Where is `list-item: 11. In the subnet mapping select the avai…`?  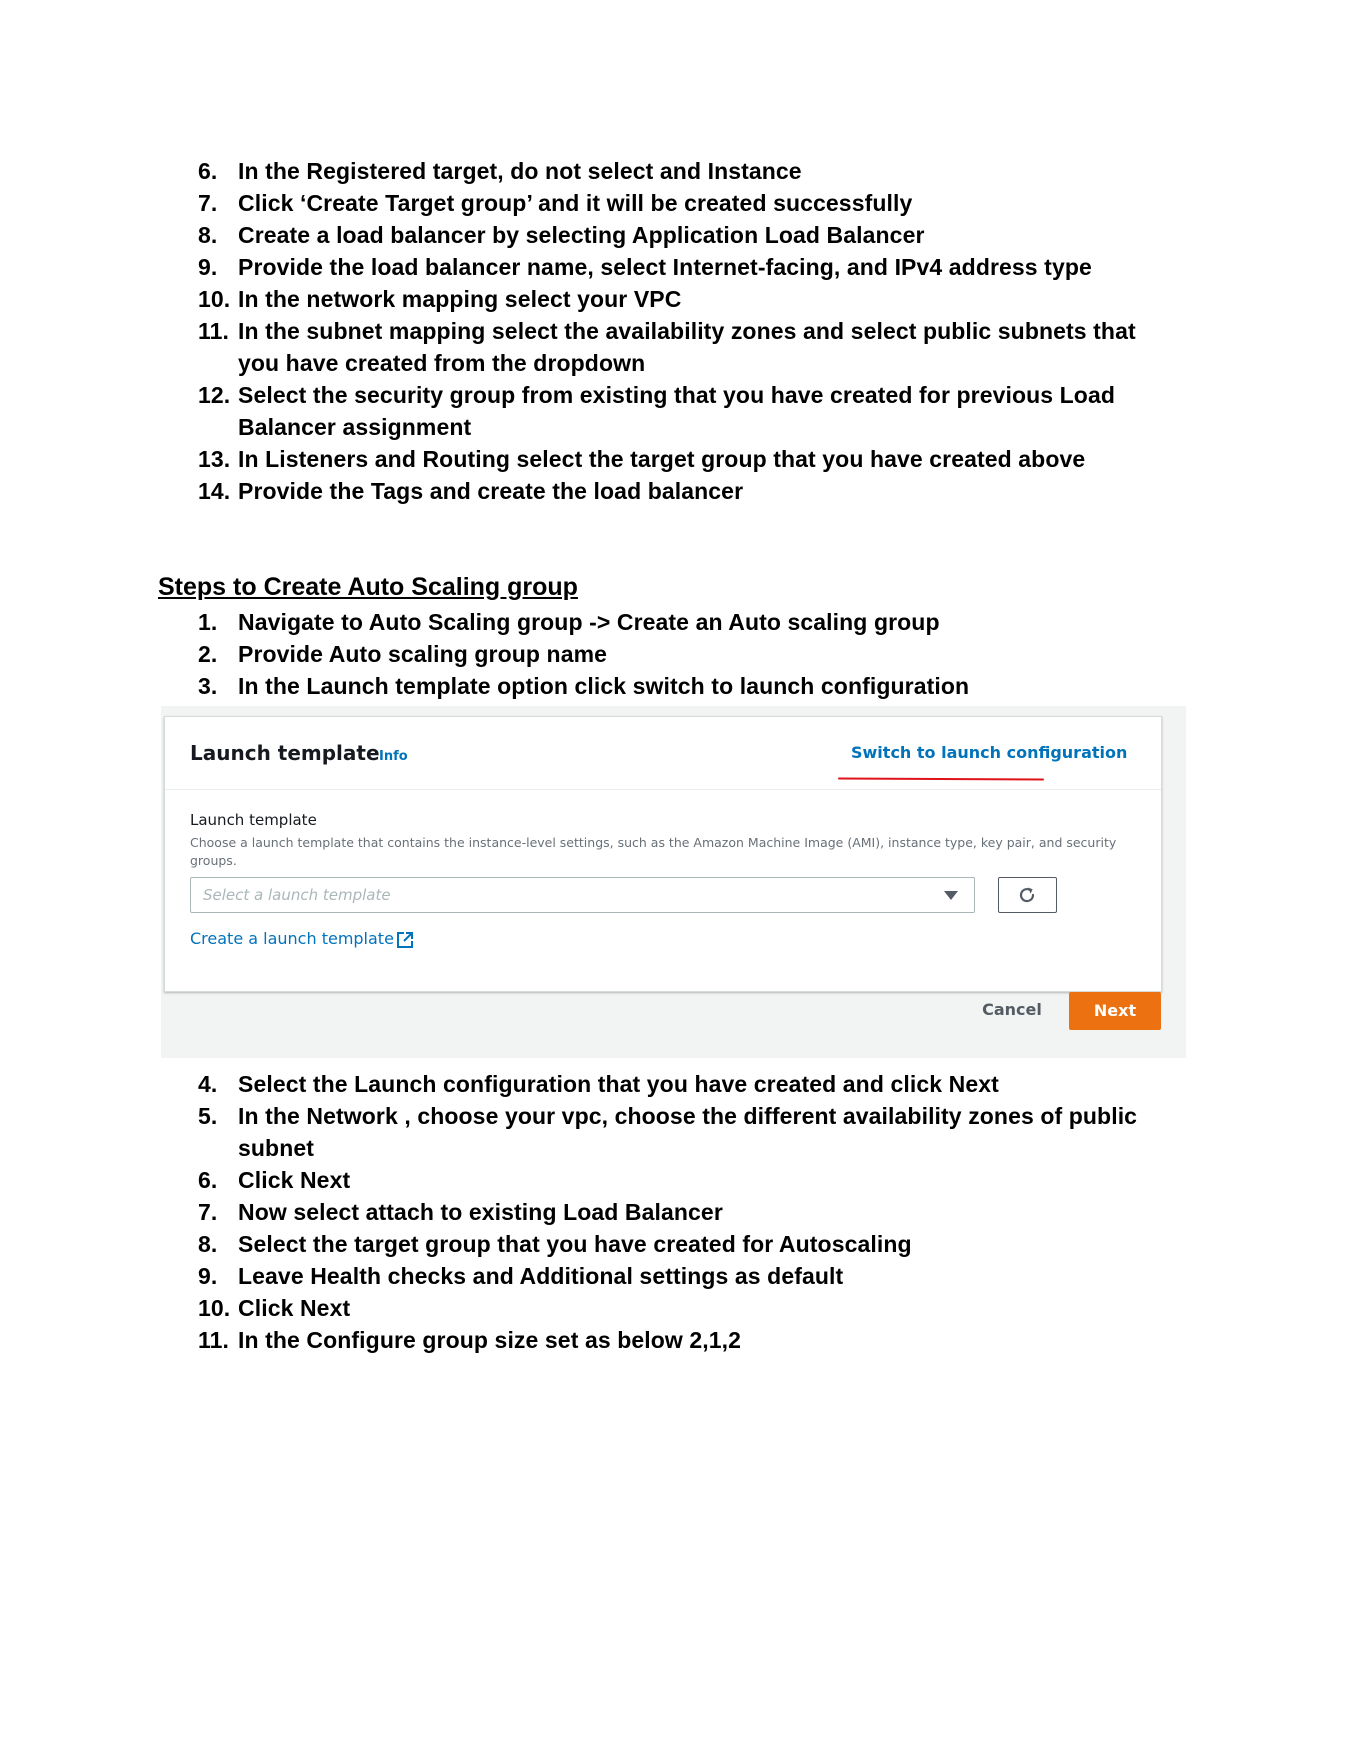 list-item: 11. In the subnet mapping select the avai… is located at coordinates (688, 347).